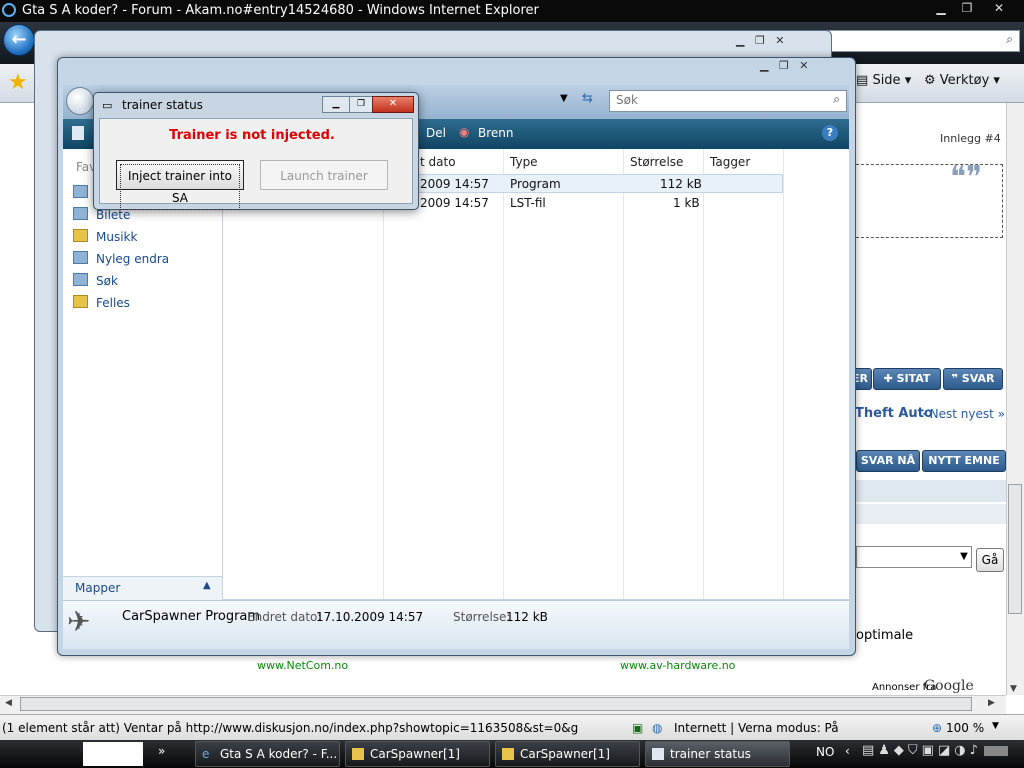  Describe the element at coordinates (1015, 549) in the screenshot. I see `vertical-scroll-thumb` at that location.